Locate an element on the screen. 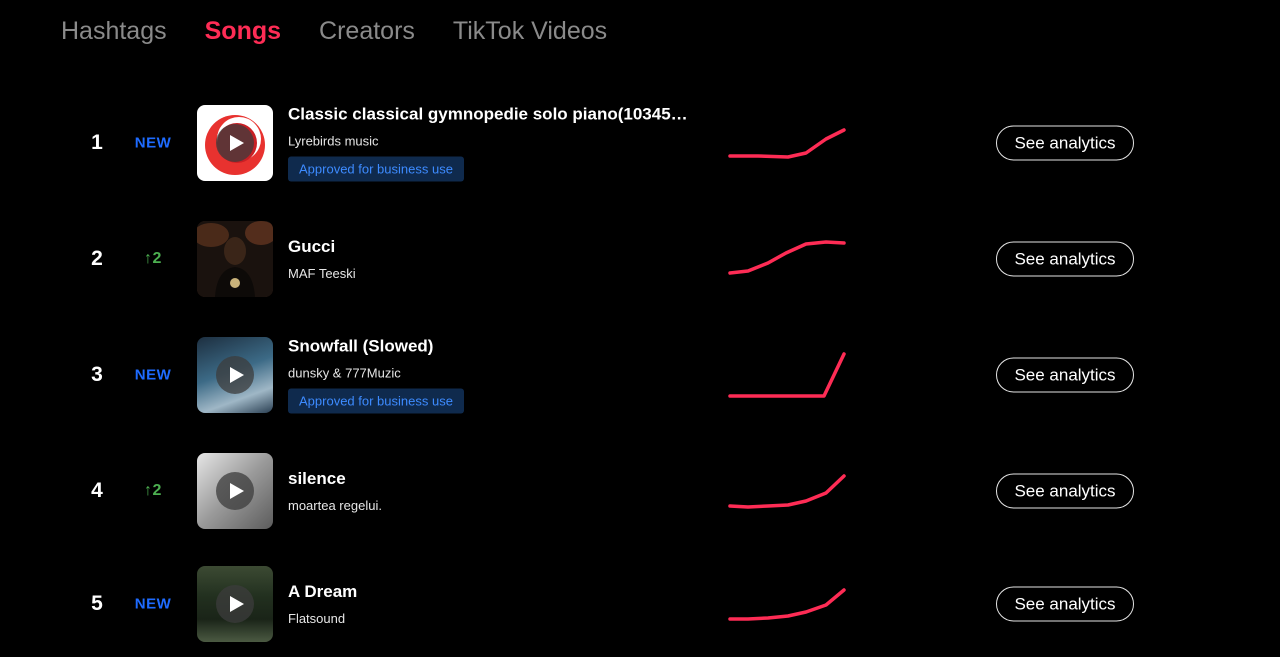  song-title: silence is located at coordinates (335, 479).